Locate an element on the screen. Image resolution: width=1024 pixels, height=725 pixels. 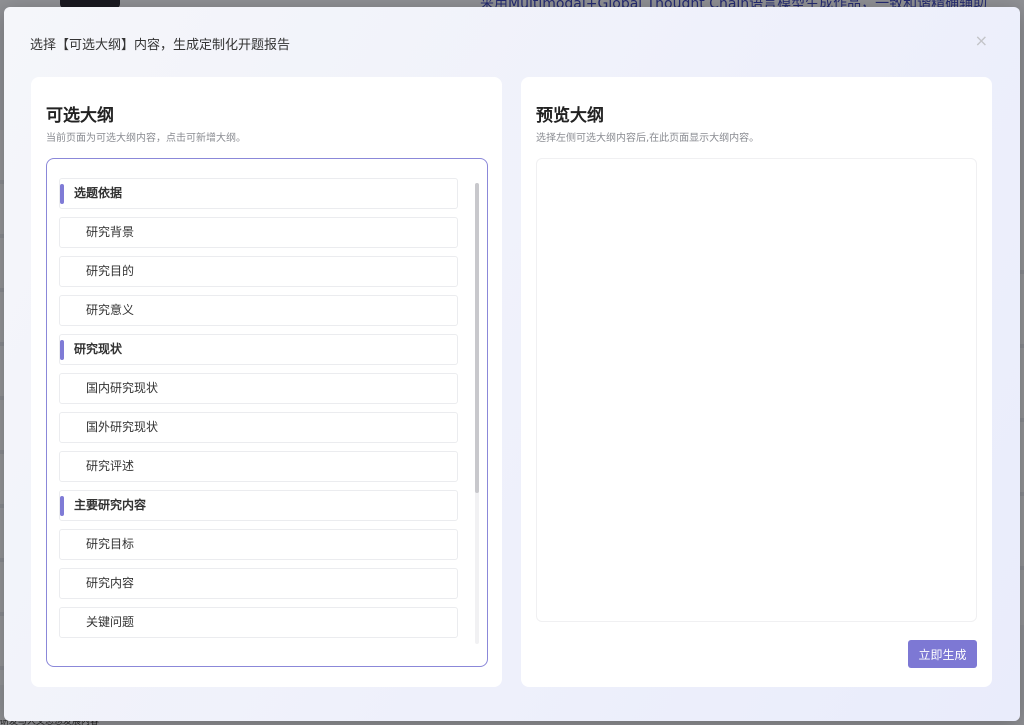
outline-scrollbar-thumb is located at coordinates (477, 338).